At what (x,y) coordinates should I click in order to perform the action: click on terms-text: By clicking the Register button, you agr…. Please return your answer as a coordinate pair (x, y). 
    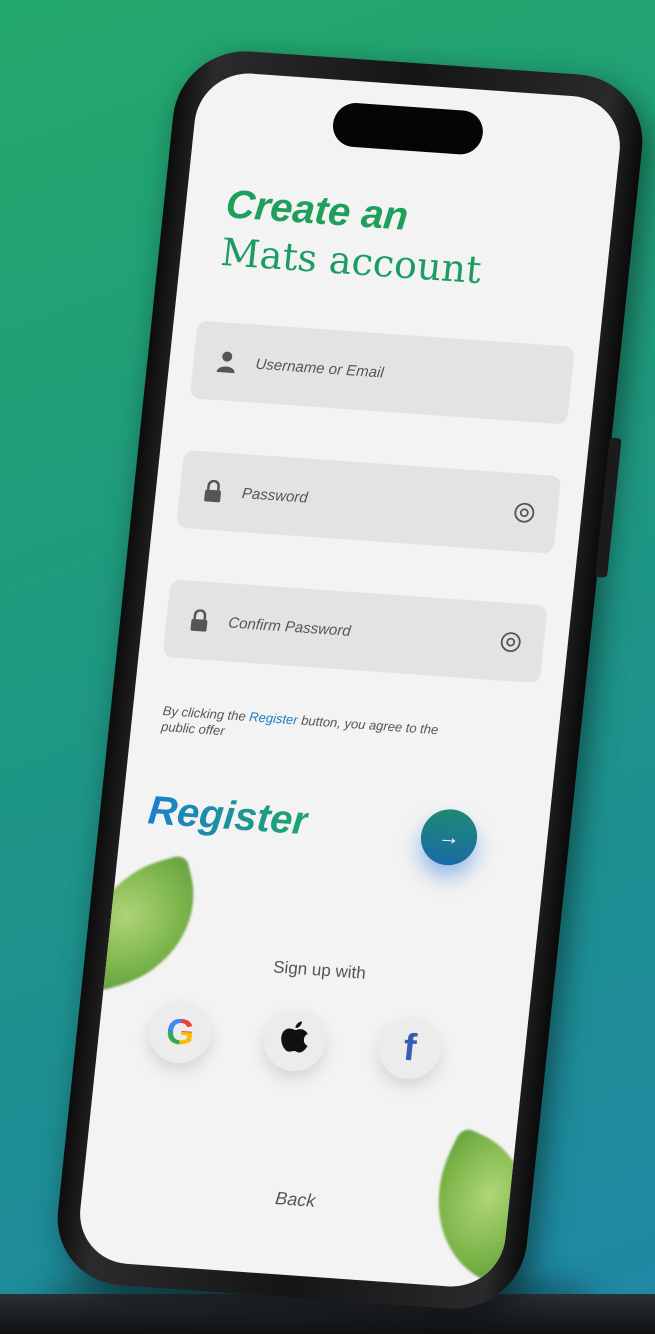
    Looking at the image, I should click on (311, 729).